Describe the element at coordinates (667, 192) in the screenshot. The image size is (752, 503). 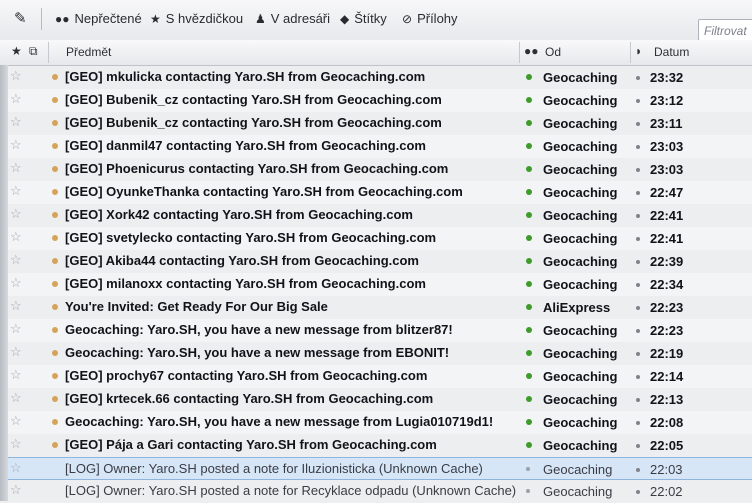
I see `message-date: 22:47` at that location.